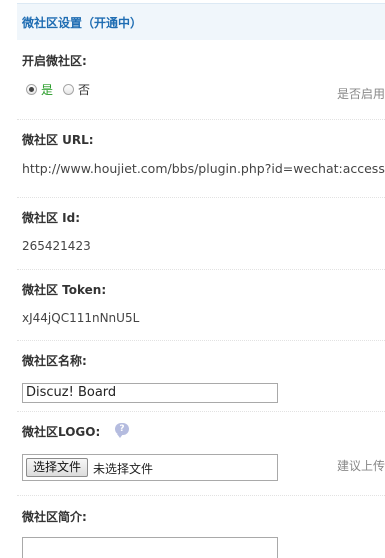  Describe the element at coordinates (64, 290) in the screenshot. I see `token-label: 微社区 Token:` at that location.